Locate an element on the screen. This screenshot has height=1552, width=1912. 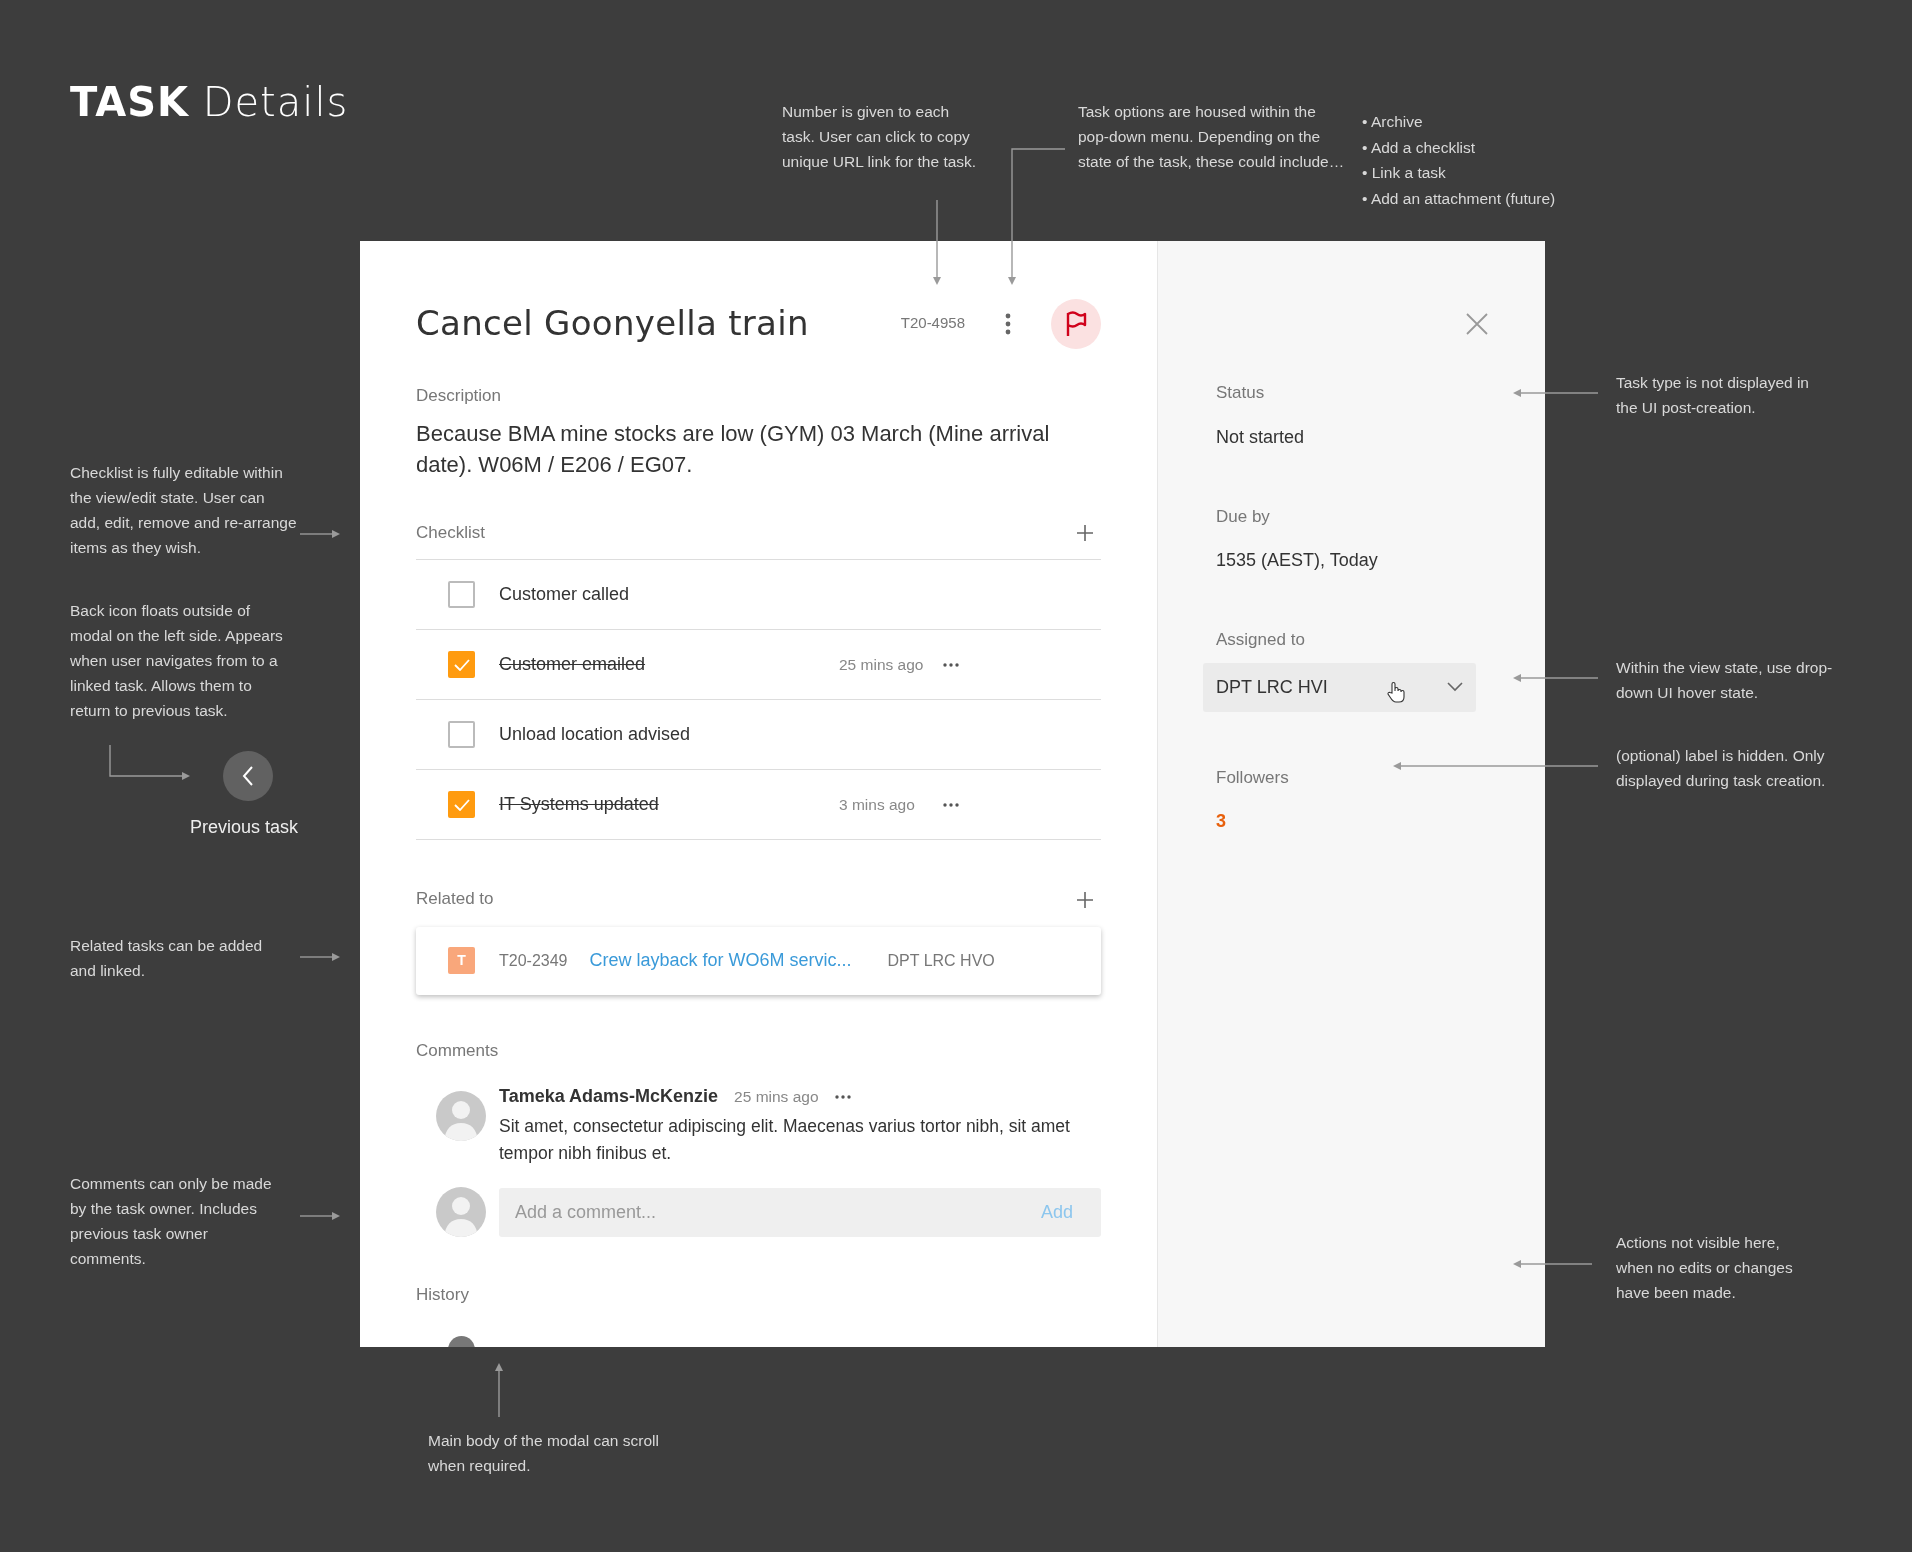
chevron-down-icon is located at coordinates (1455, 687).